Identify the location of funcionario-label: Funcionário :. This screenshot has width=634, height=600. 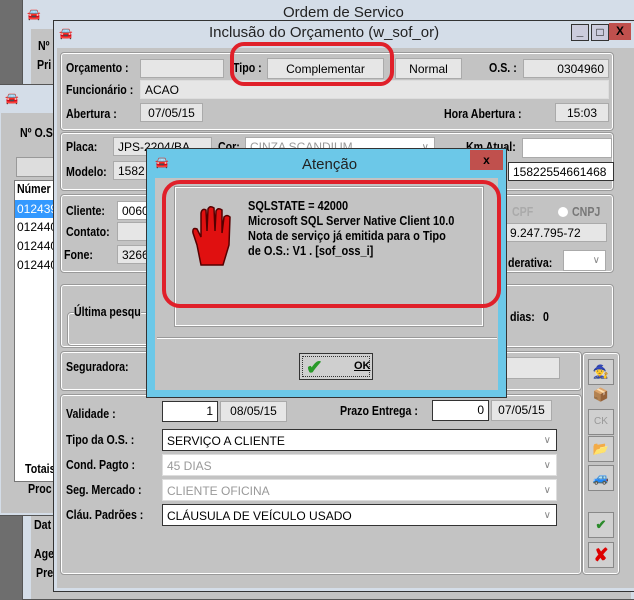
(100, 90).